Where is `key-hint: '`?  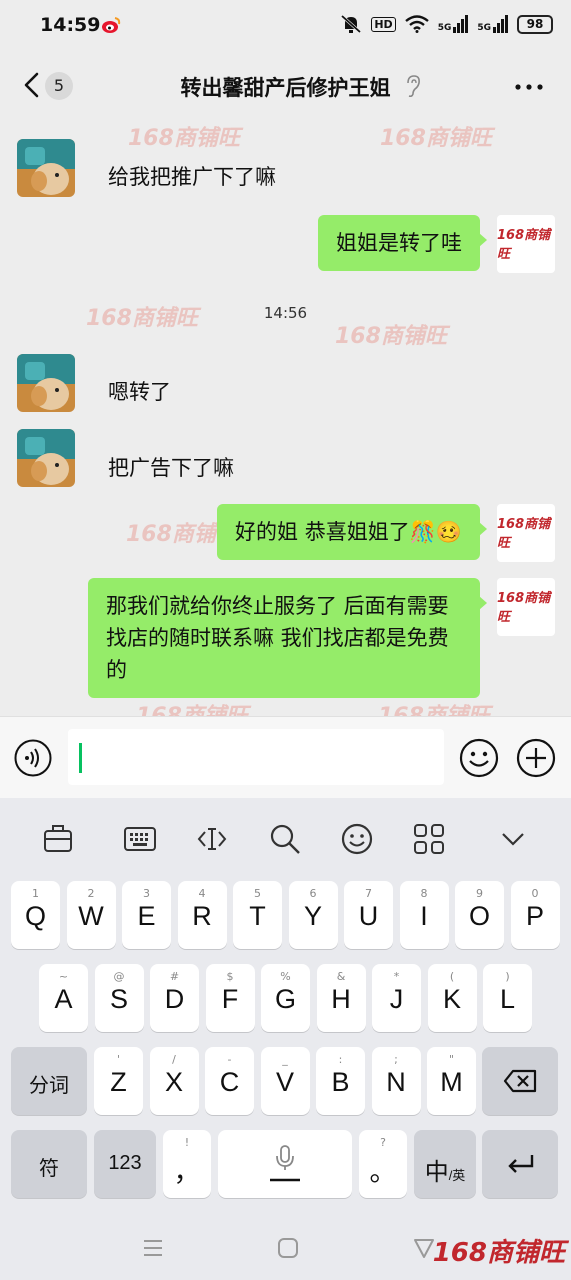 key-hint: ' is located at coordinates (118, 1059).